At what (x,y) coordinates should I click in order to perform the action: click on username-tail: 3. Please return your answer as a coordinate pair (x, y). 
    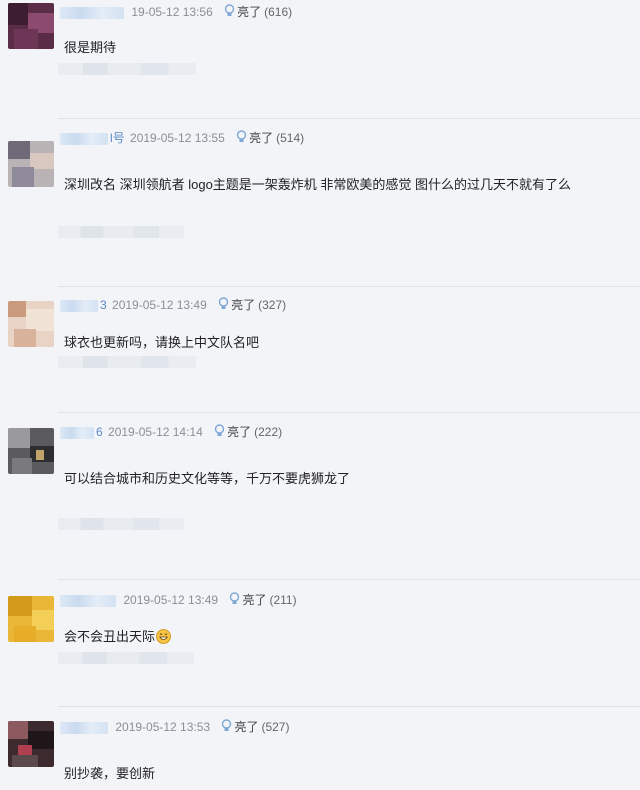
    Looking at the image, I should click on (103, 305).